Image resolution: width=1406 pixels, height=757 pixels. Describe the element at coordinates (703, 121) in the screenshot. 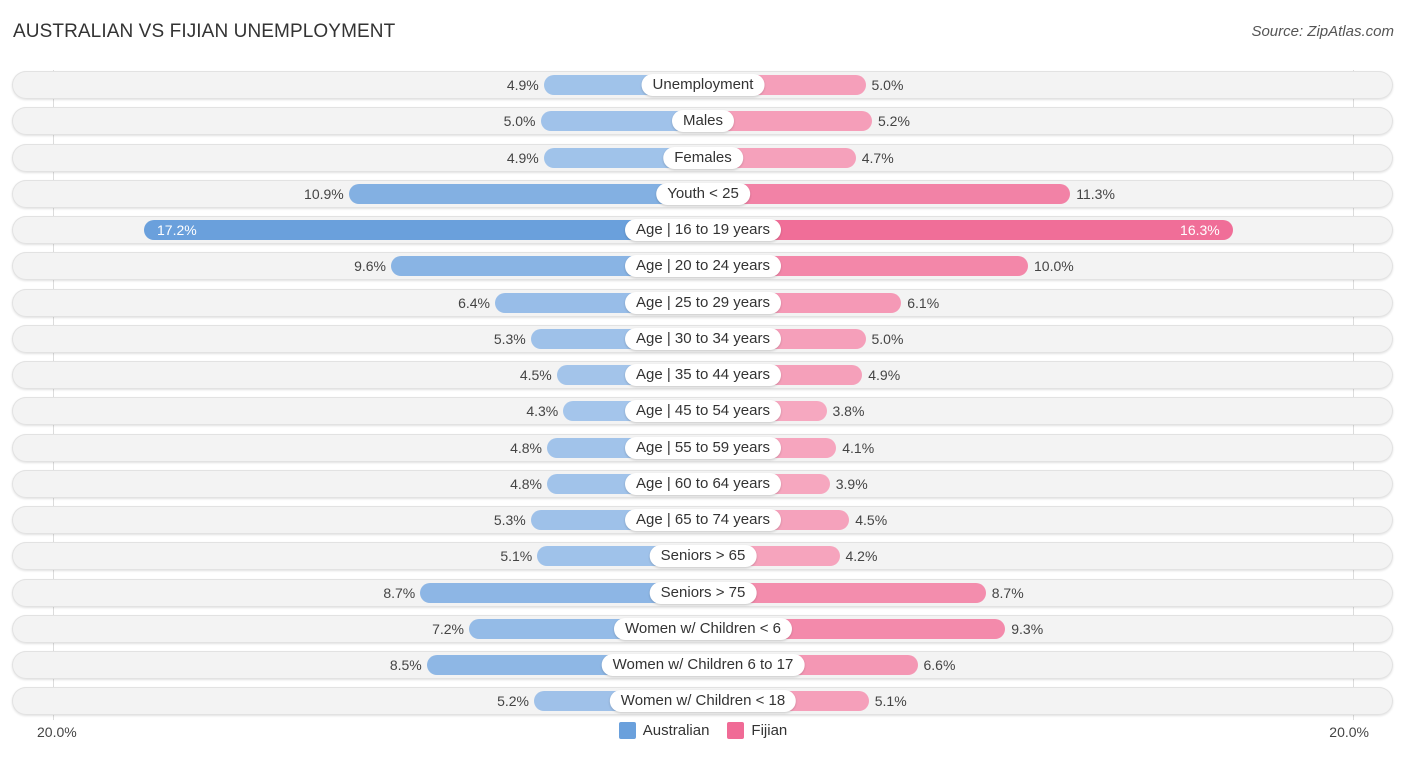

I see `category-label: Males` at that location.